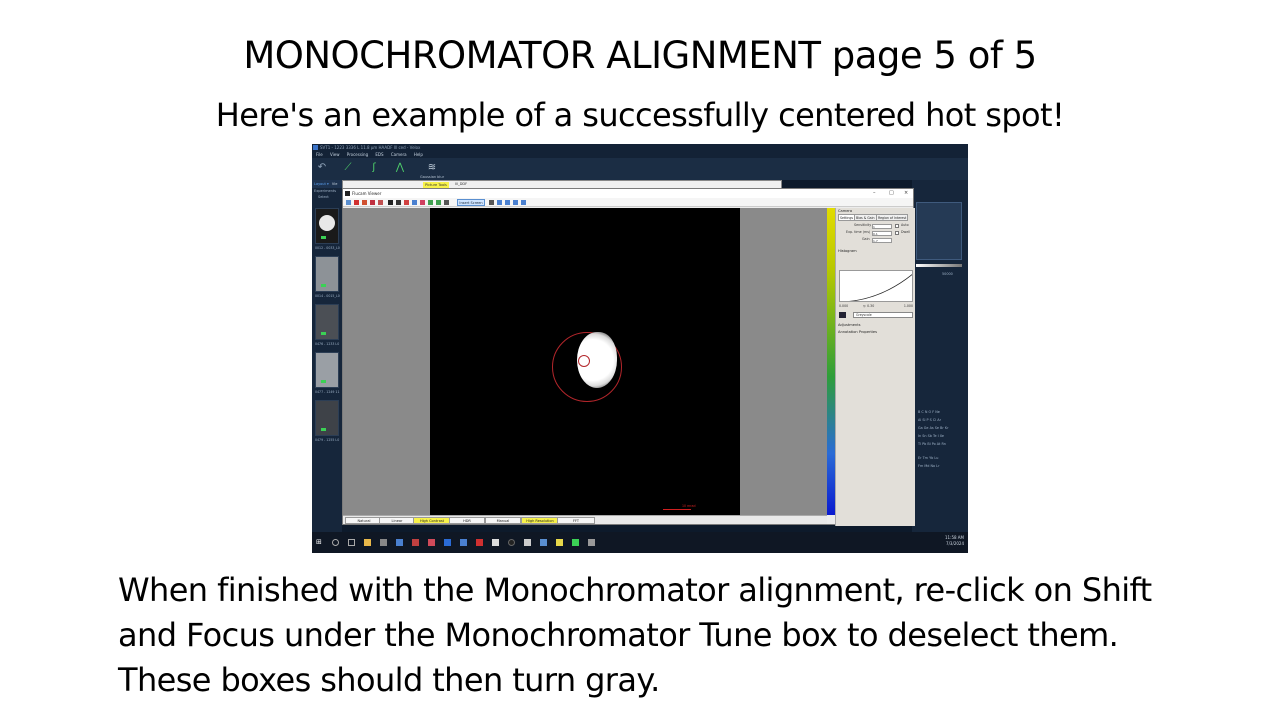  What do you see at coordinates (319, 542) in the screenshot?
I see `windows-start-icon: ⊞` at bounding box center [319, 542].